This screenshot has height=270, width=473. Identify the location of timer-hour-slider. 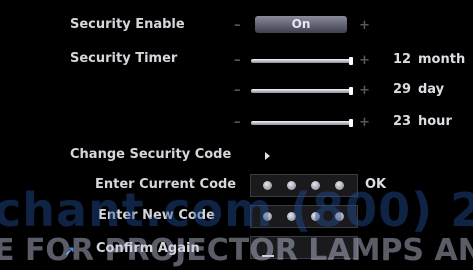
(302, 123).